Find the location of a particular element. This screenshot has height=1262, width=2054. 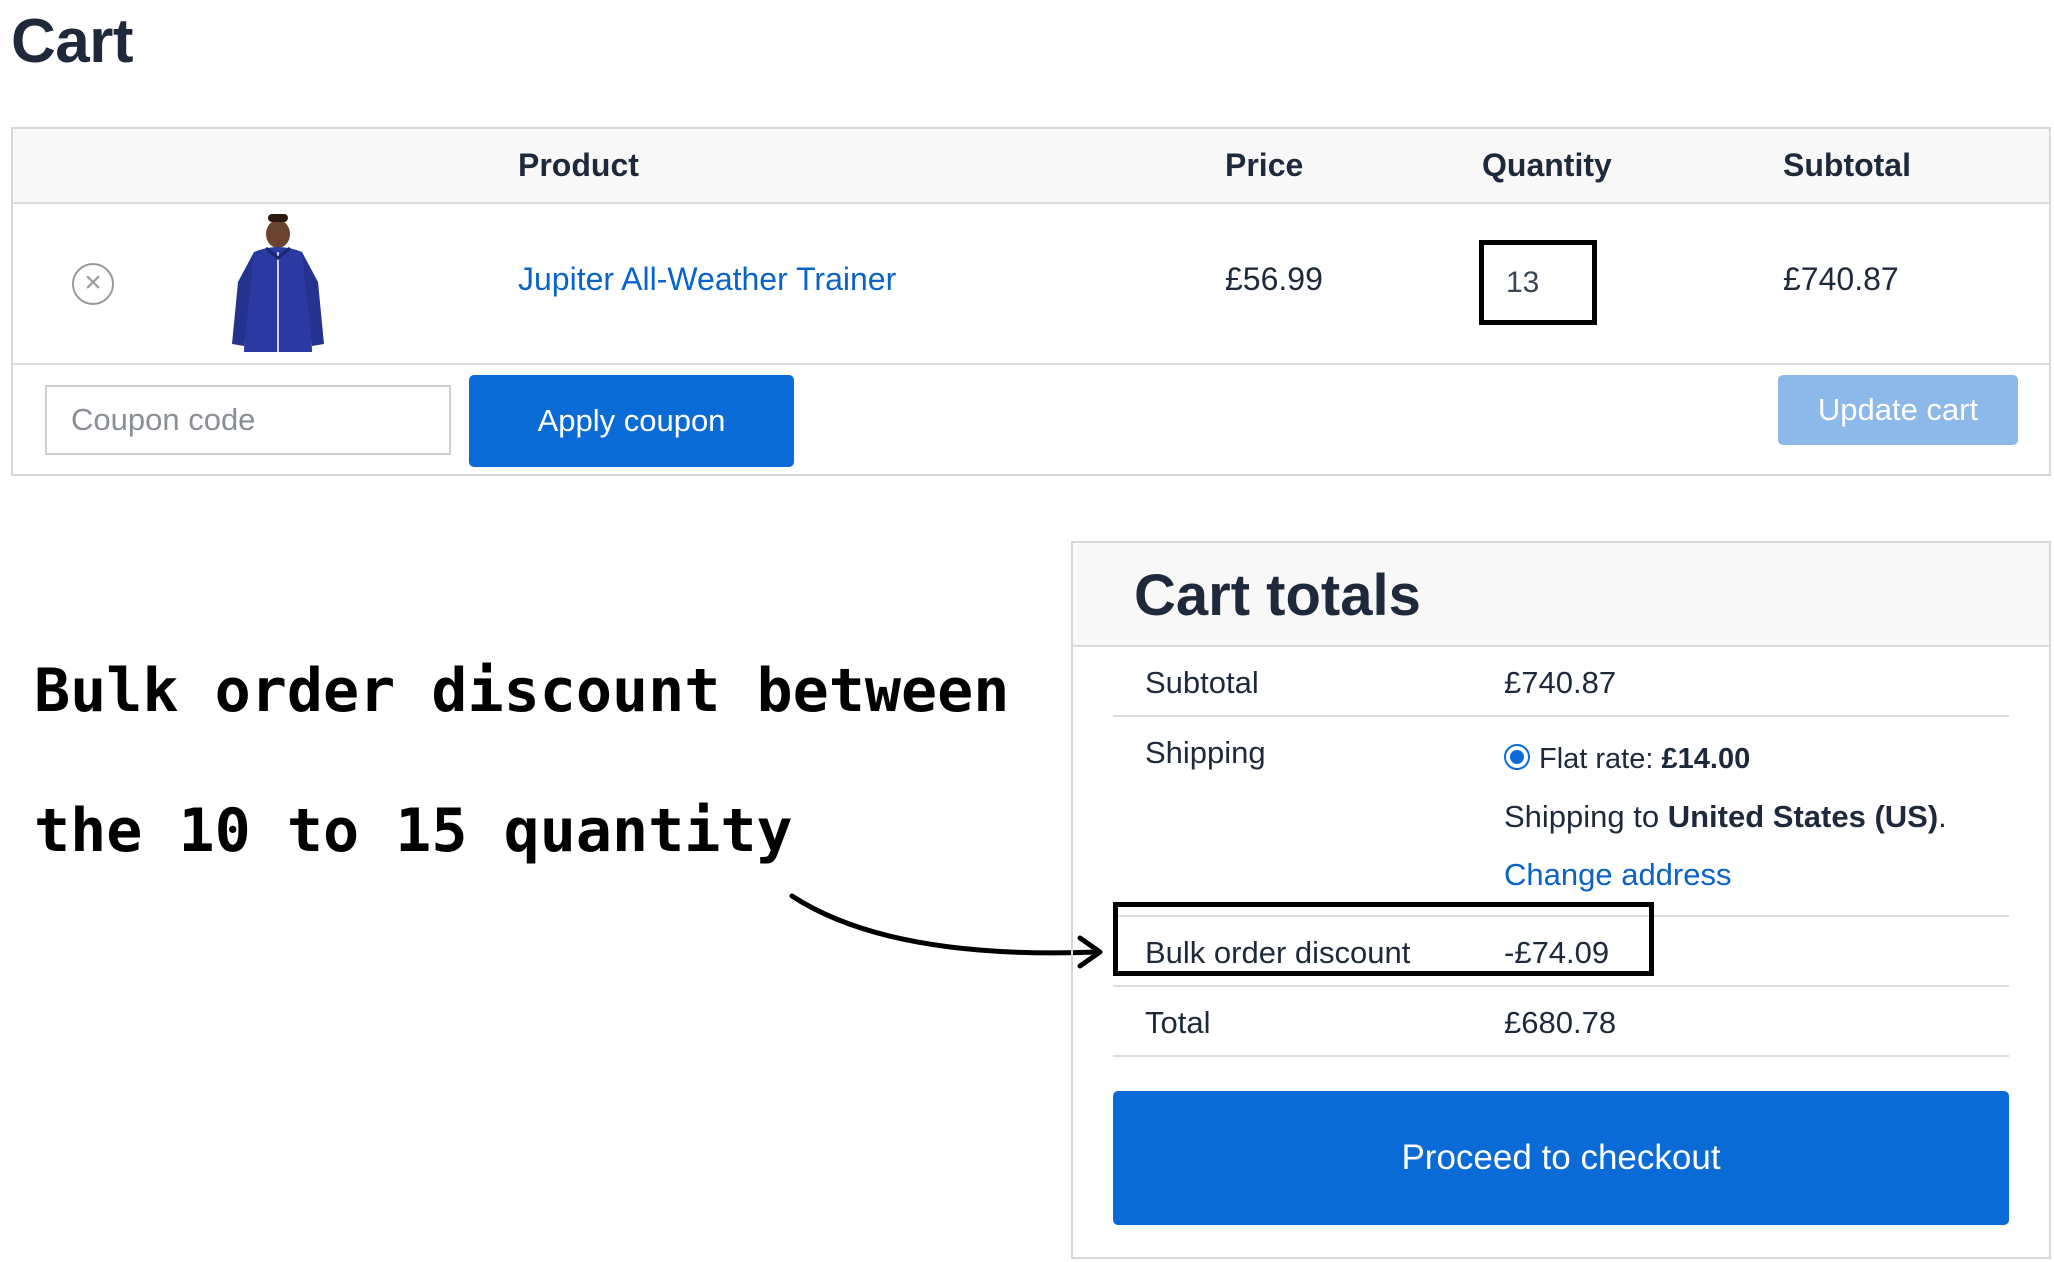

product-name-link: Jupiter All-Weather Trainer is located at coordinates (707, 279).